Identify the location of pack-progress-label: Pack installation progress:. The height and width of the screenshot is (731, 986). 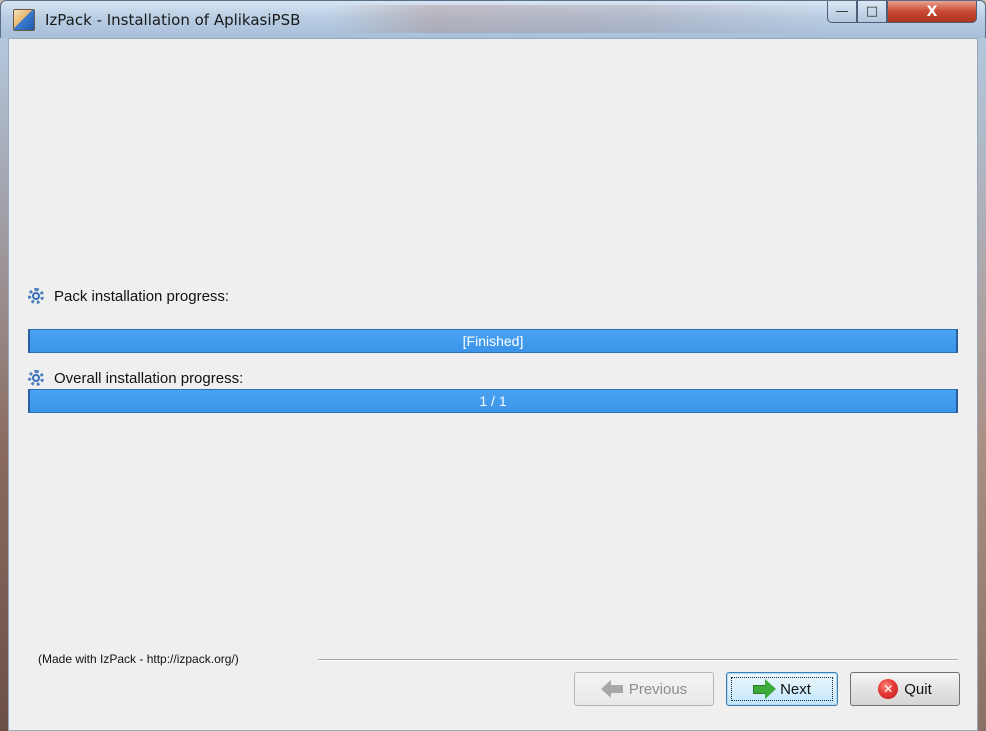
(142, 296).